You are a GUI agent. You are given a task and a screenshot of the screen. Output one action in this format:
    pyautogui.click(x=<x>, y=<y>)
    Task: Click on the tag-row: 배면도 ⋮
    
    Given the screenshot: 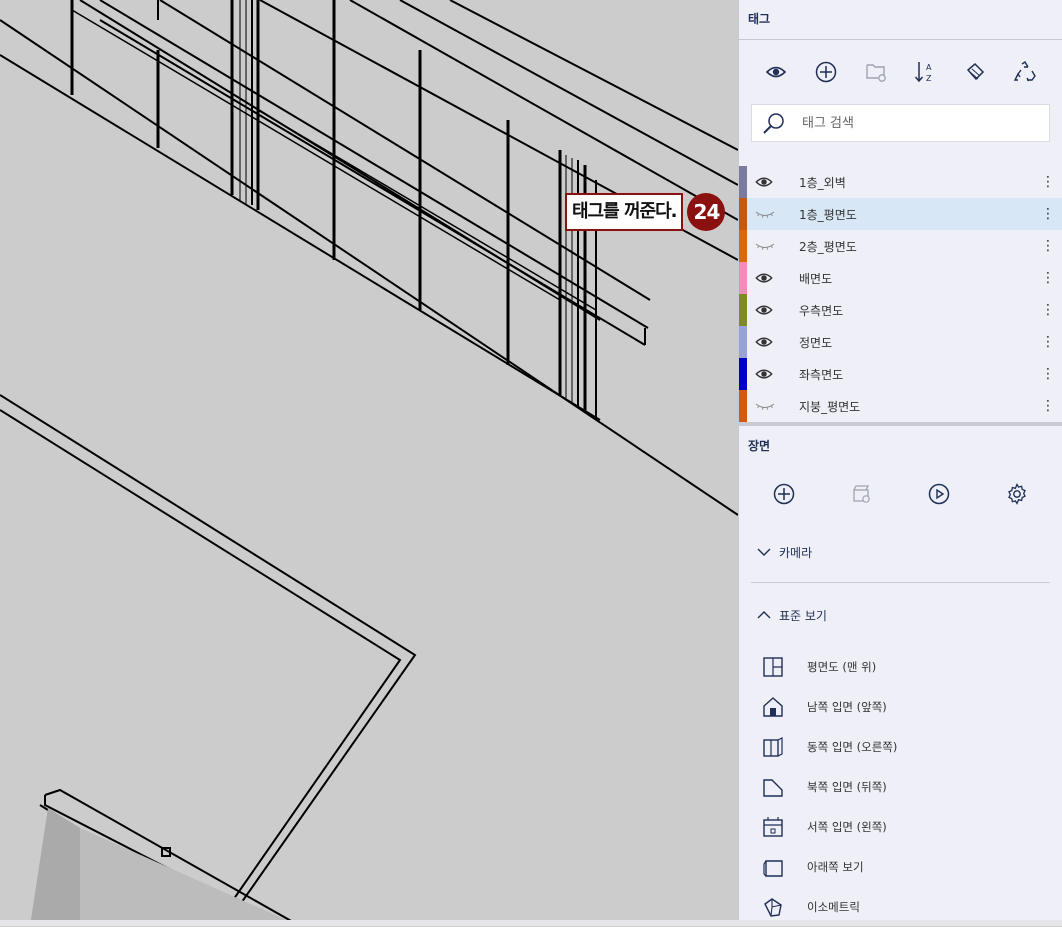 What is the action you would take?
    pyautogui.click(x=900, y=278)
    